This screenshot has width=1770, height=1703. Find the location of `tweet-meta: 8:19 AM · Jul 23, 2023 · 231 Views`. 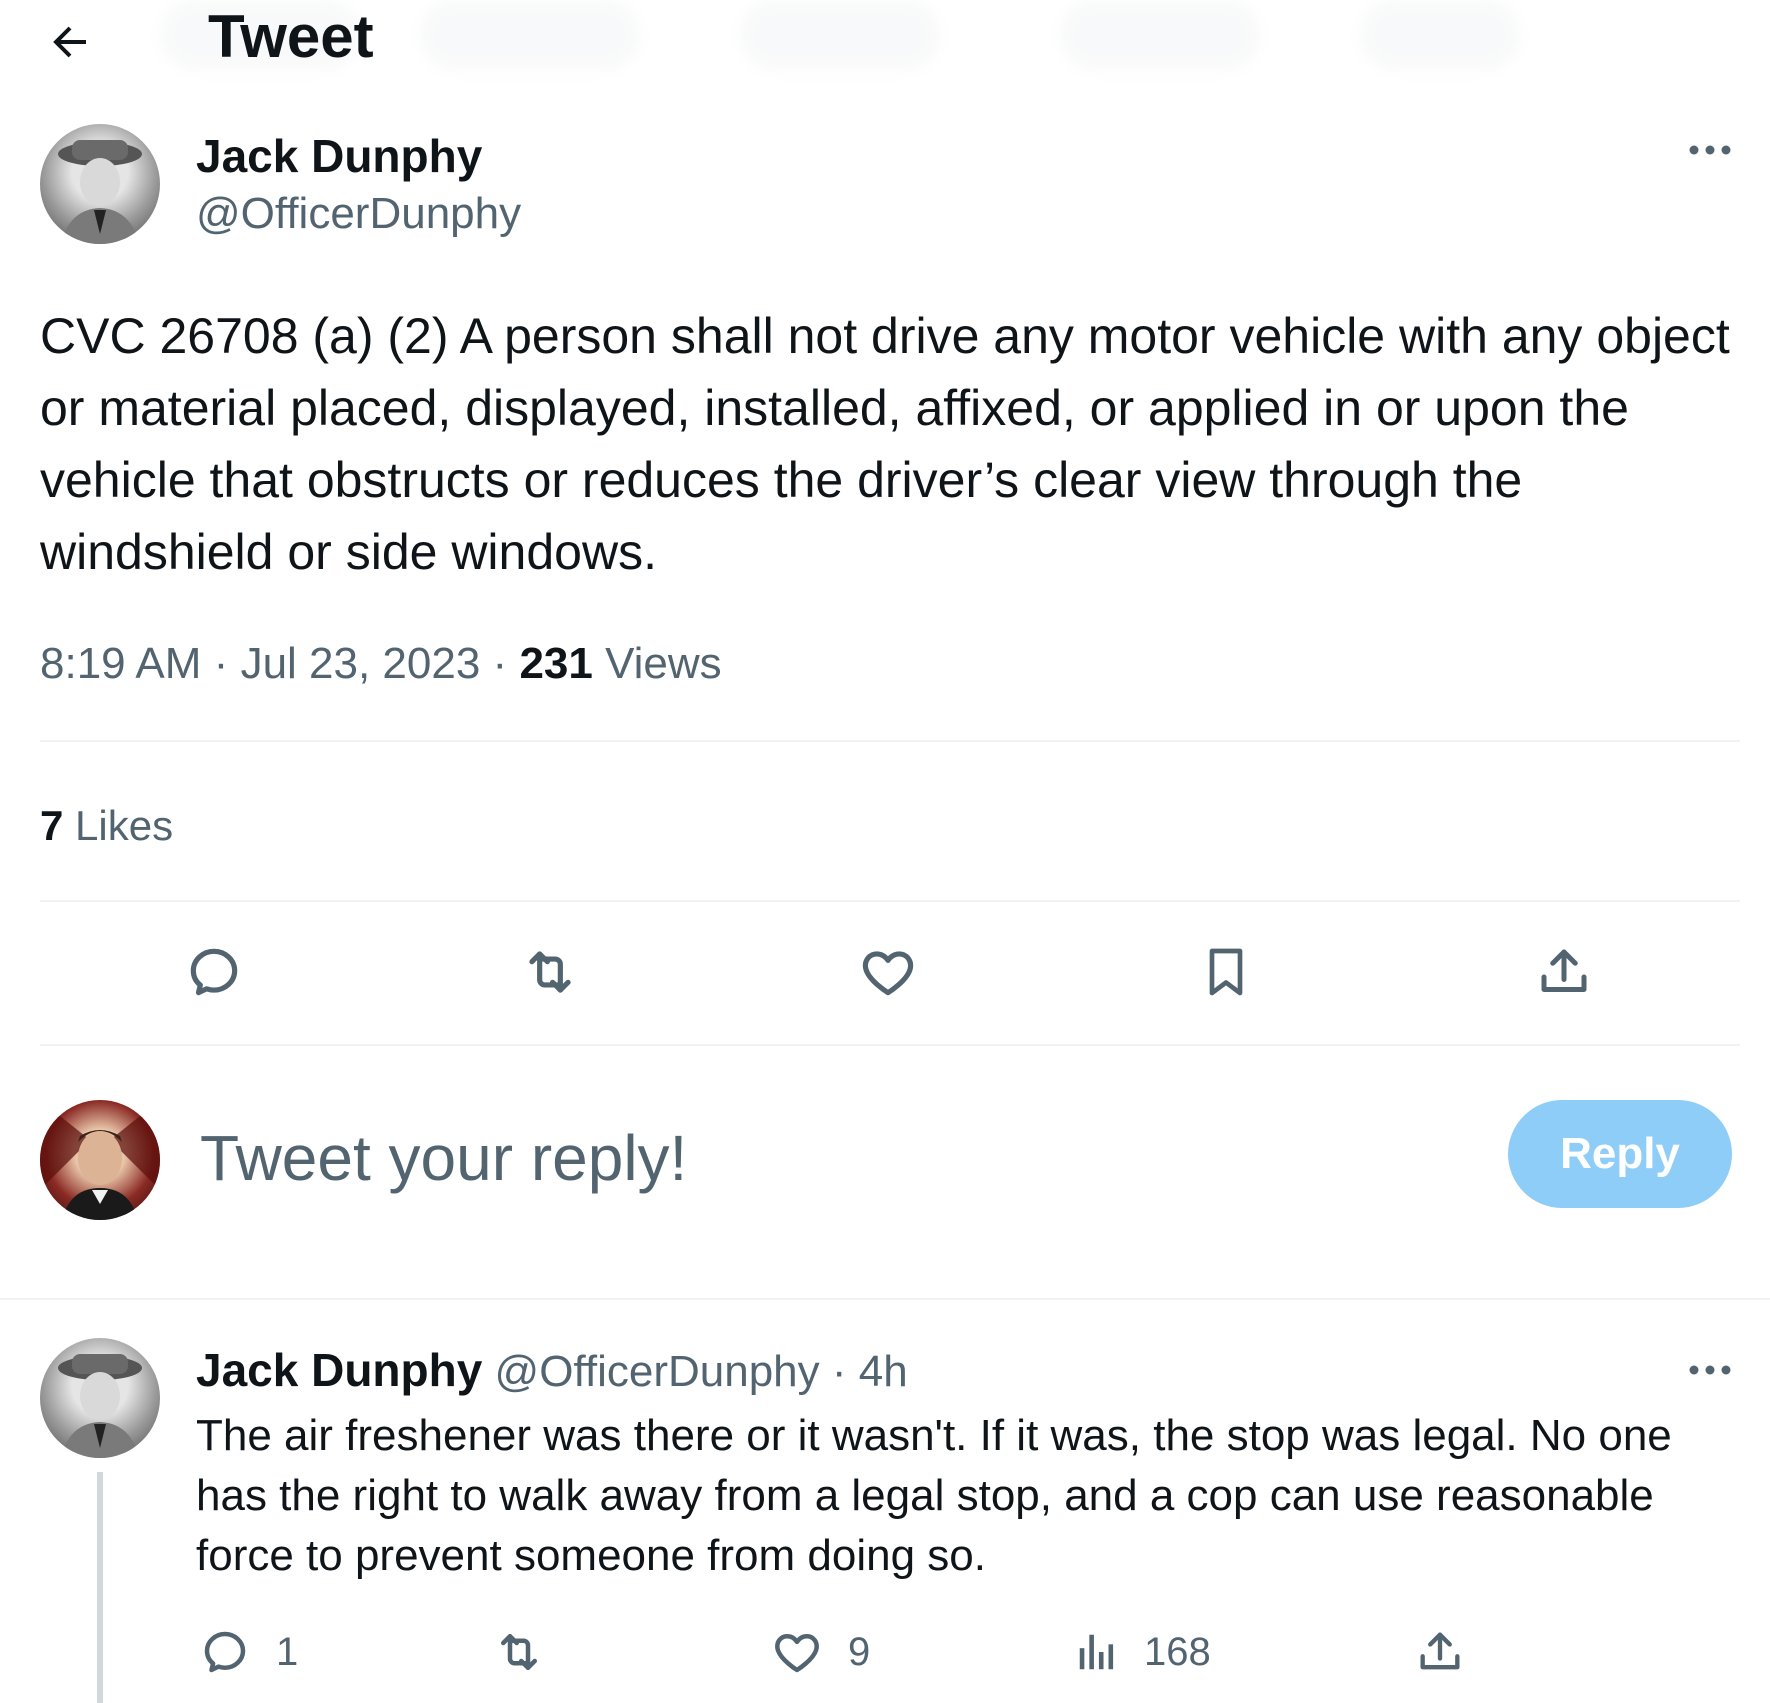

tweet-meta: 8:19 AM · Jul 23, 2023 · 231 Views is located at coordinates (381, 664).